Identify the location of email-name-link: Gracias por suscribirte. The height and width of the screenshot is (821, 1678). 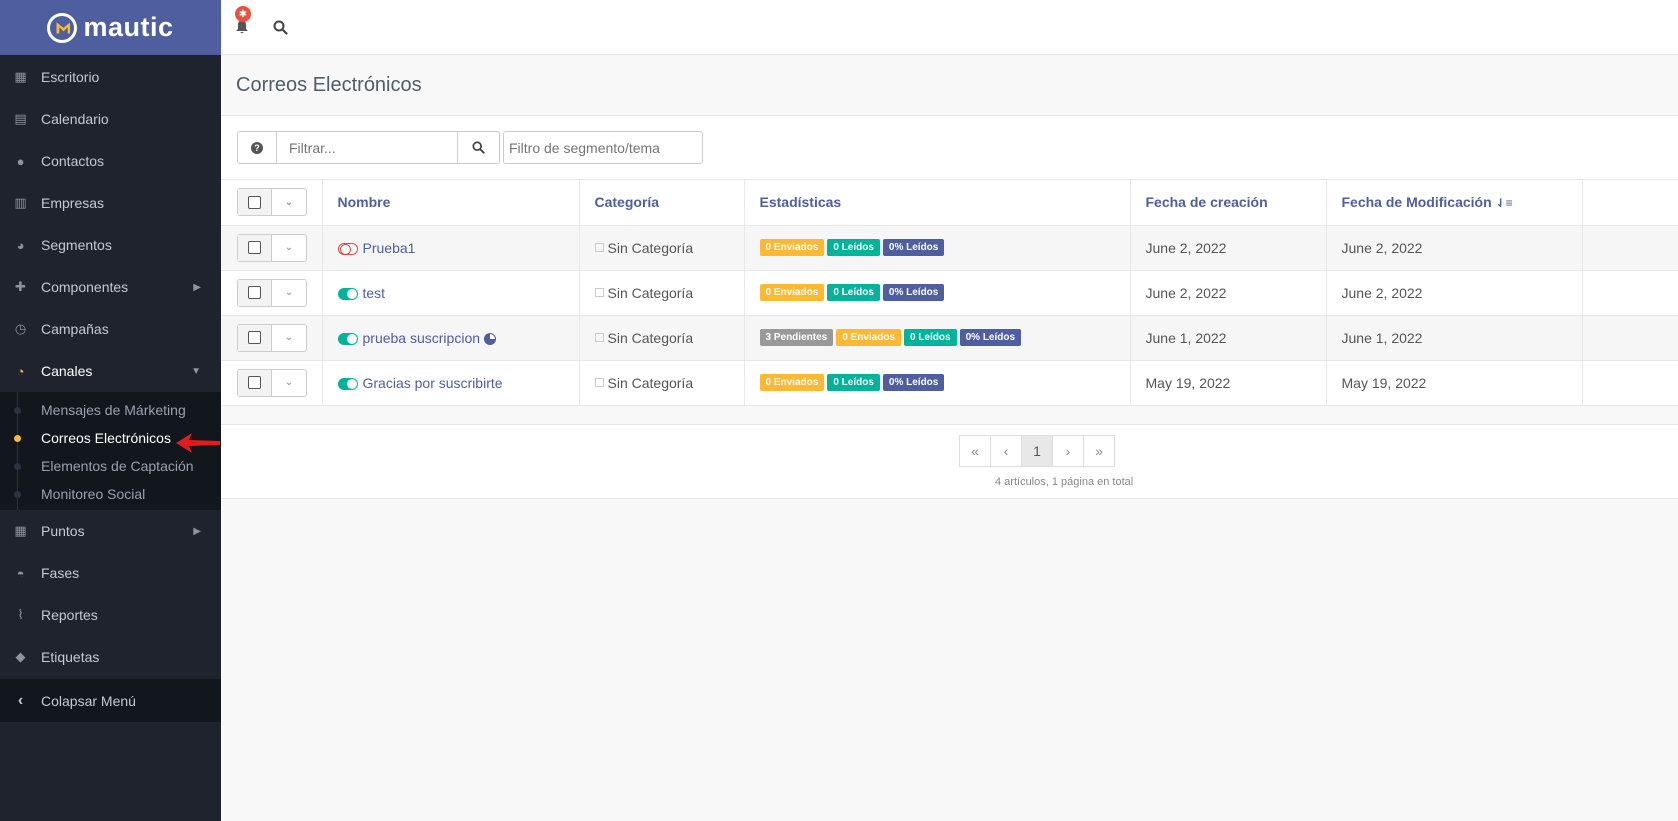
(433, 383).